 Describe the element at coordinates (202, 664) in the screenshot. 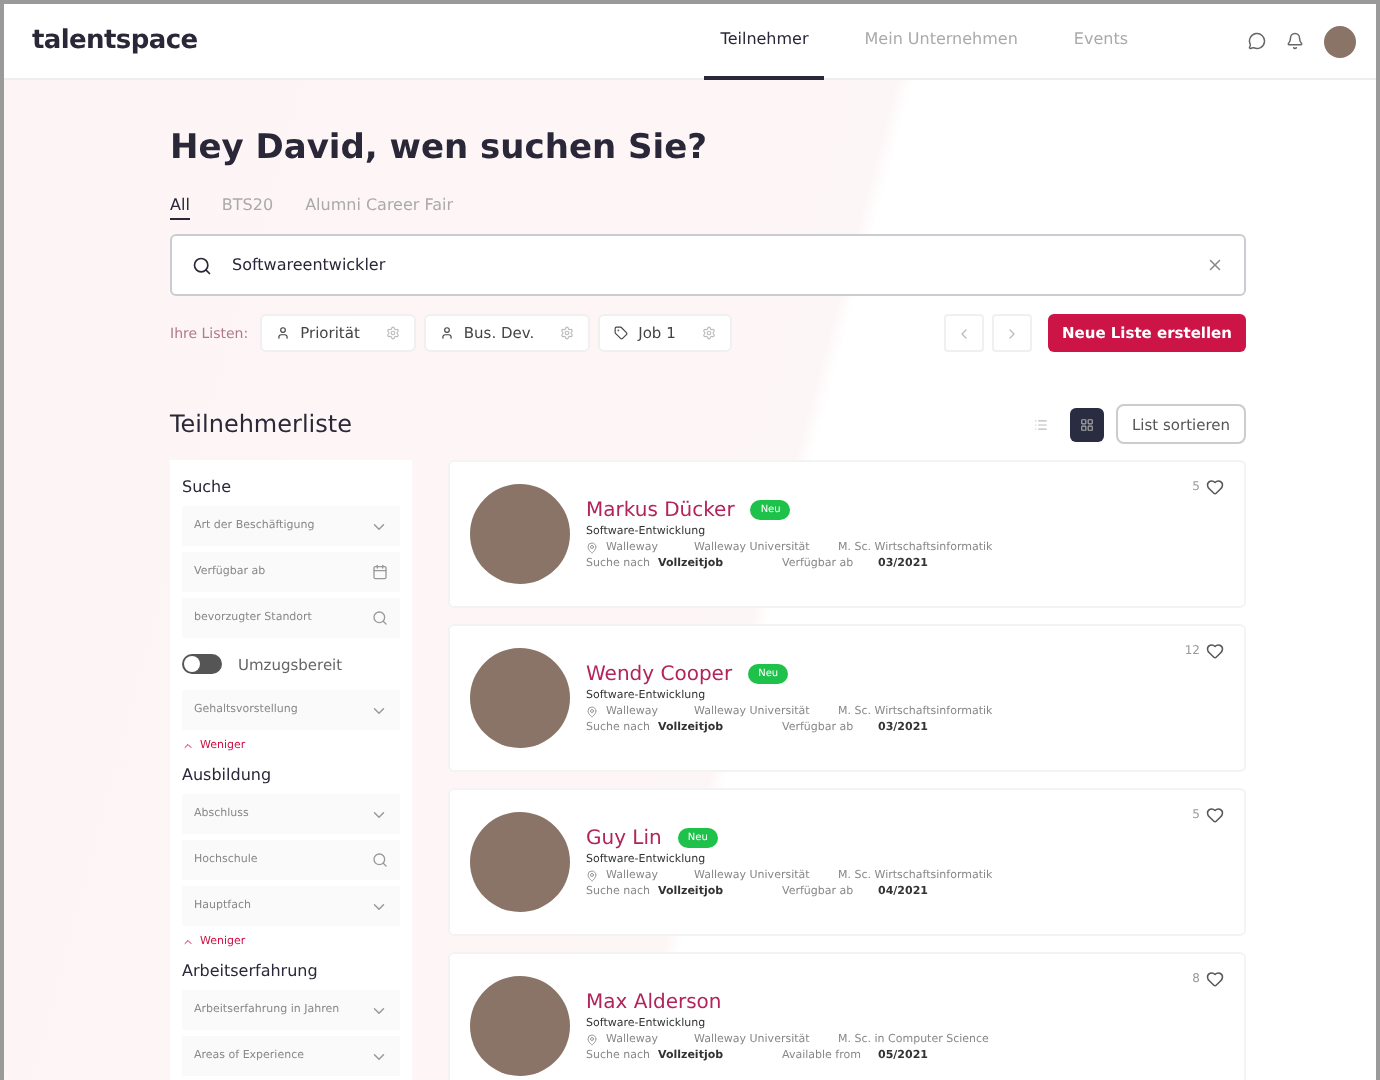

I see `toggle-switch` at that location.